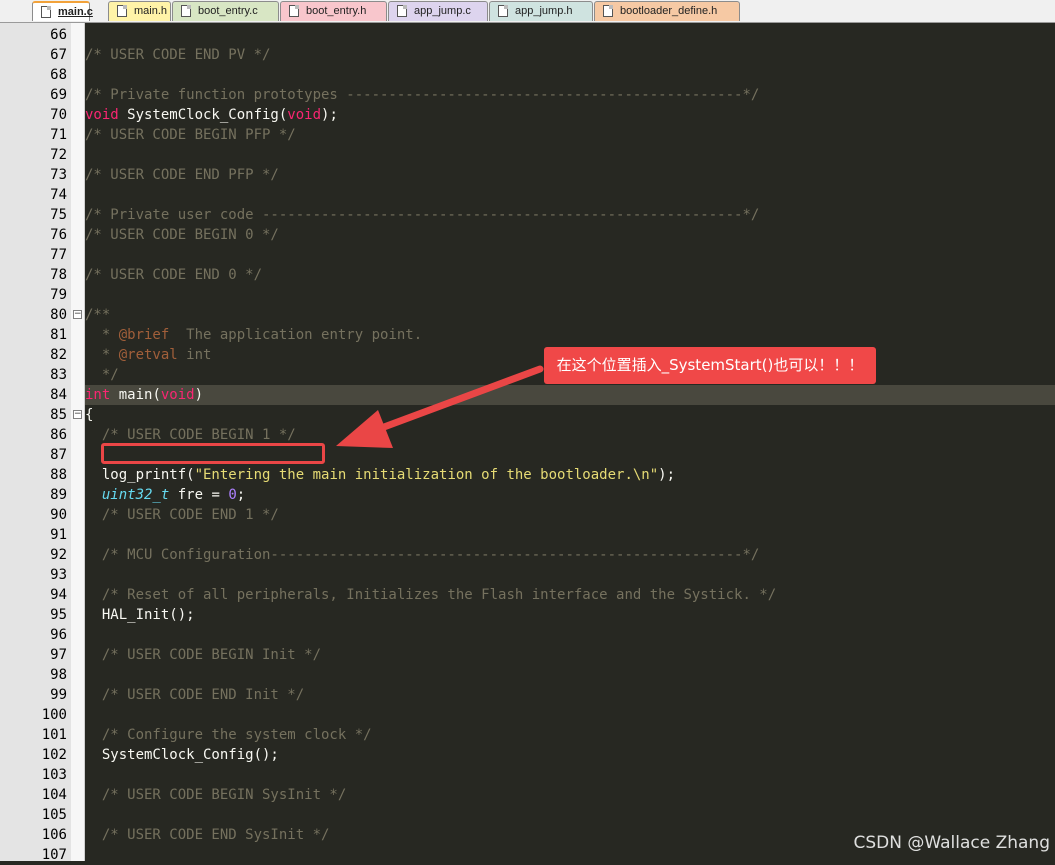 This screenshot has width=1055, height=865. What do you see at coordinates (440, 406) in the screenshot?
I see `annotation-arrow` at bounding box center [440, 406].